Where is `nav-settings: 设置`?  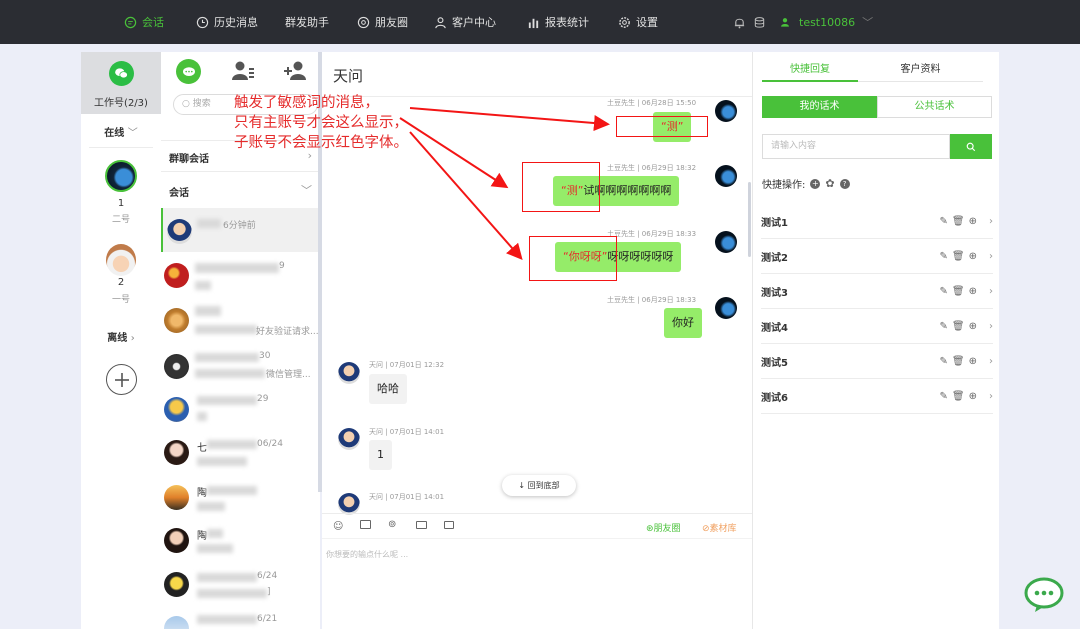
nav-settings: 设置 is located at coordinates (638, 22).